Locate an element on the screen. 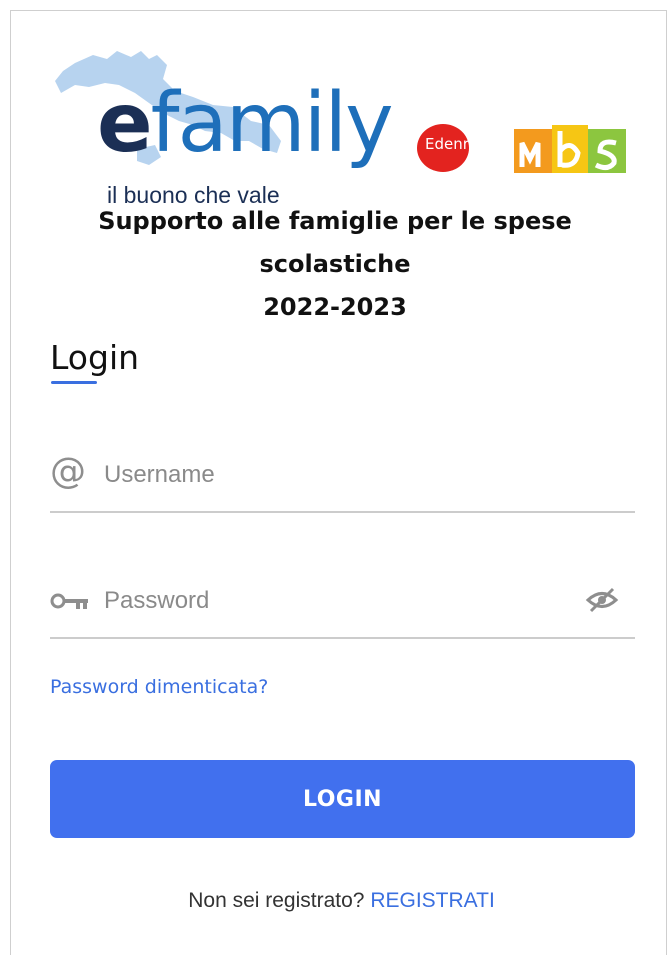 This screenshot has height=955, width=669. efamily-logo-text: efamily is located at coordinates (245, 123).